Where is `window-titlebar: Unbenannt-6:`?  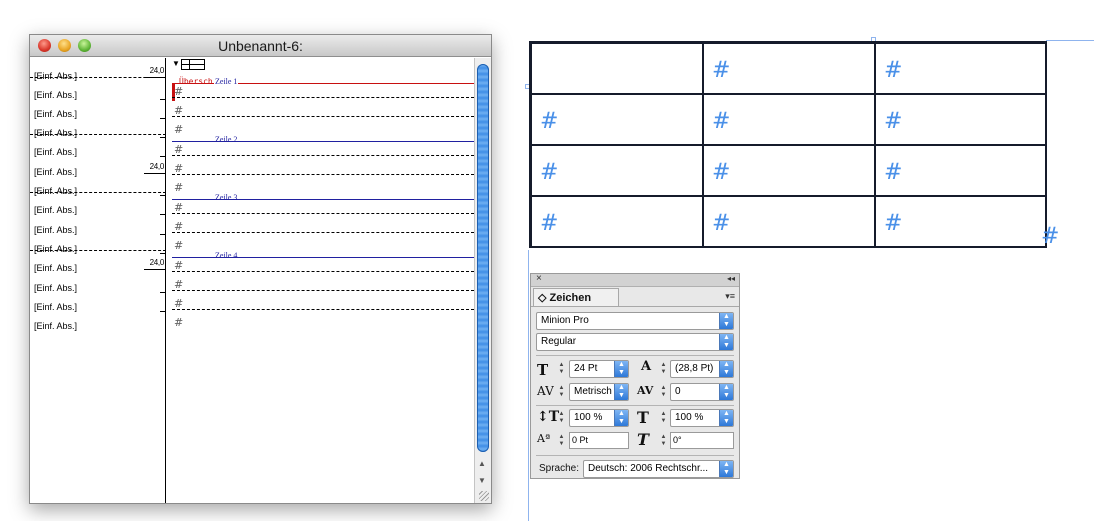
window-titlebar: Unbenannt-6: is located at coordinates (260, 46).